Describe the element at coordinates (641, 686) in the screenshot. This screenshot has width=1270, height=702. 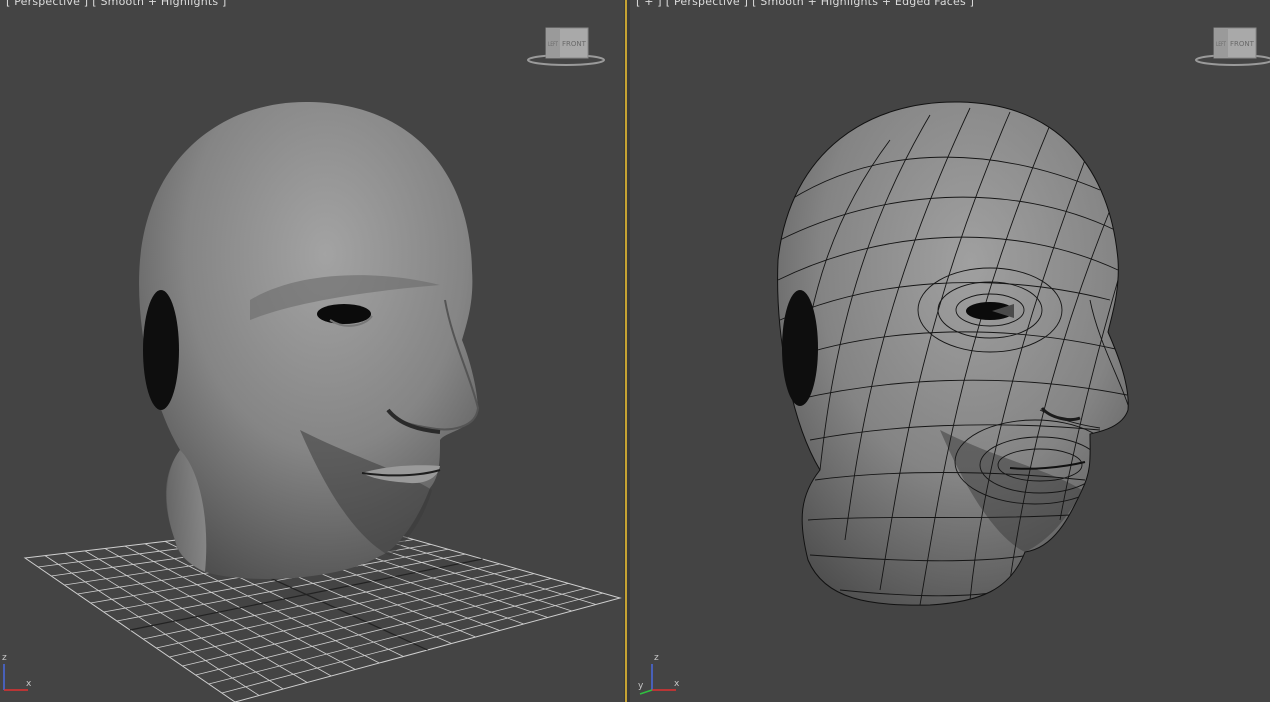
I see `axis-y-label: y` at that location.